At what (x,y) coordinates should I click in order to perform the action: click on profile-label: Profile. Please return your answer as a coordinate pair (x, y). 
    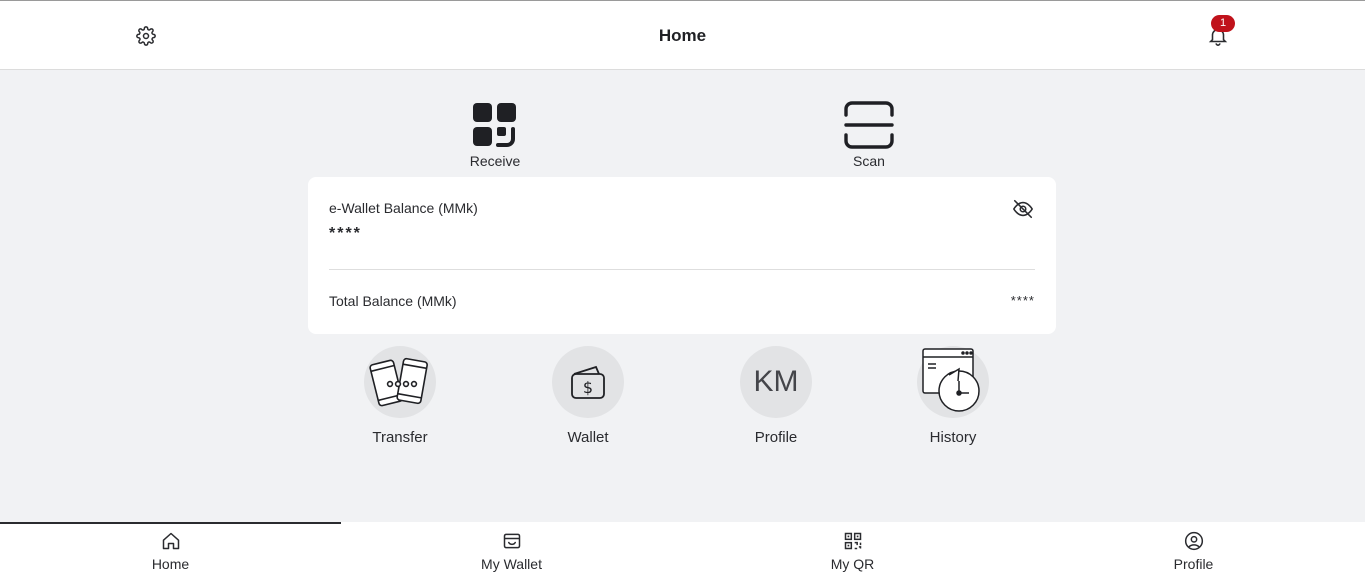
    Looking at the image, I should click on (776, 437).